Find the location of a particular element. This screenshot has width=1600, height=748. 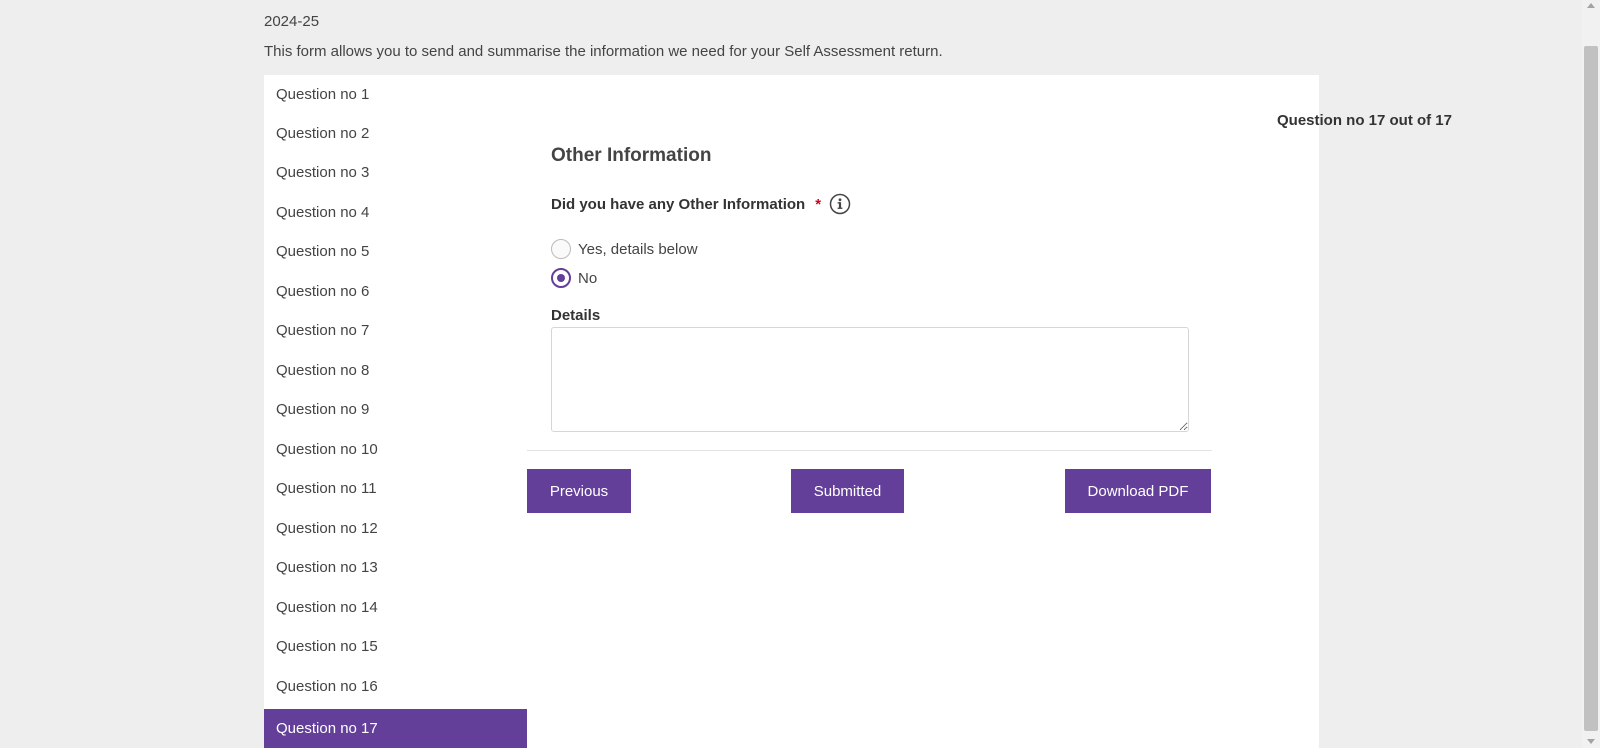

sidebar-item-question-15: Question no 15 is located at coordinates (395, 646).